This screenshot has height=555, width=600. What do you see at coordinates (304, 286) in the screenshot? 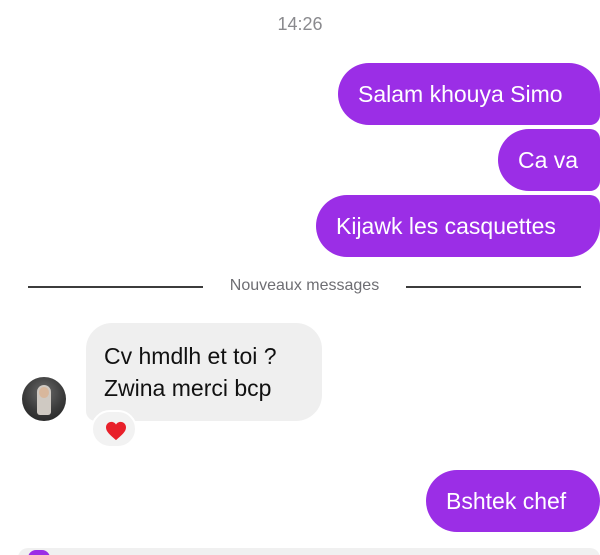
I see `new-messages-divider: Nouveaux messages` at bounding box center [304, 286].